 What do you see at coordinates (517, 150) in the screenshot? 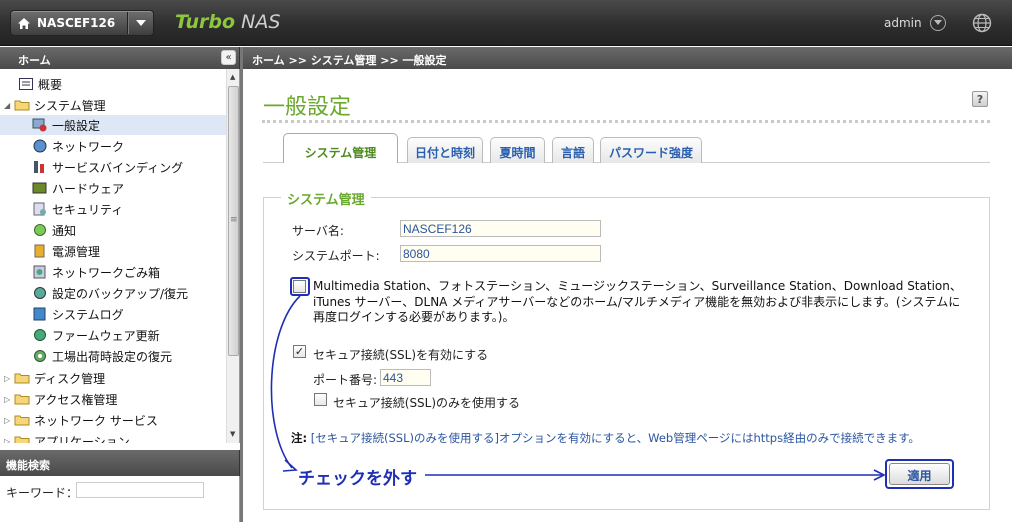
I see `tab-daylight-saving: 夏時間` at bounding box center [517, 150].